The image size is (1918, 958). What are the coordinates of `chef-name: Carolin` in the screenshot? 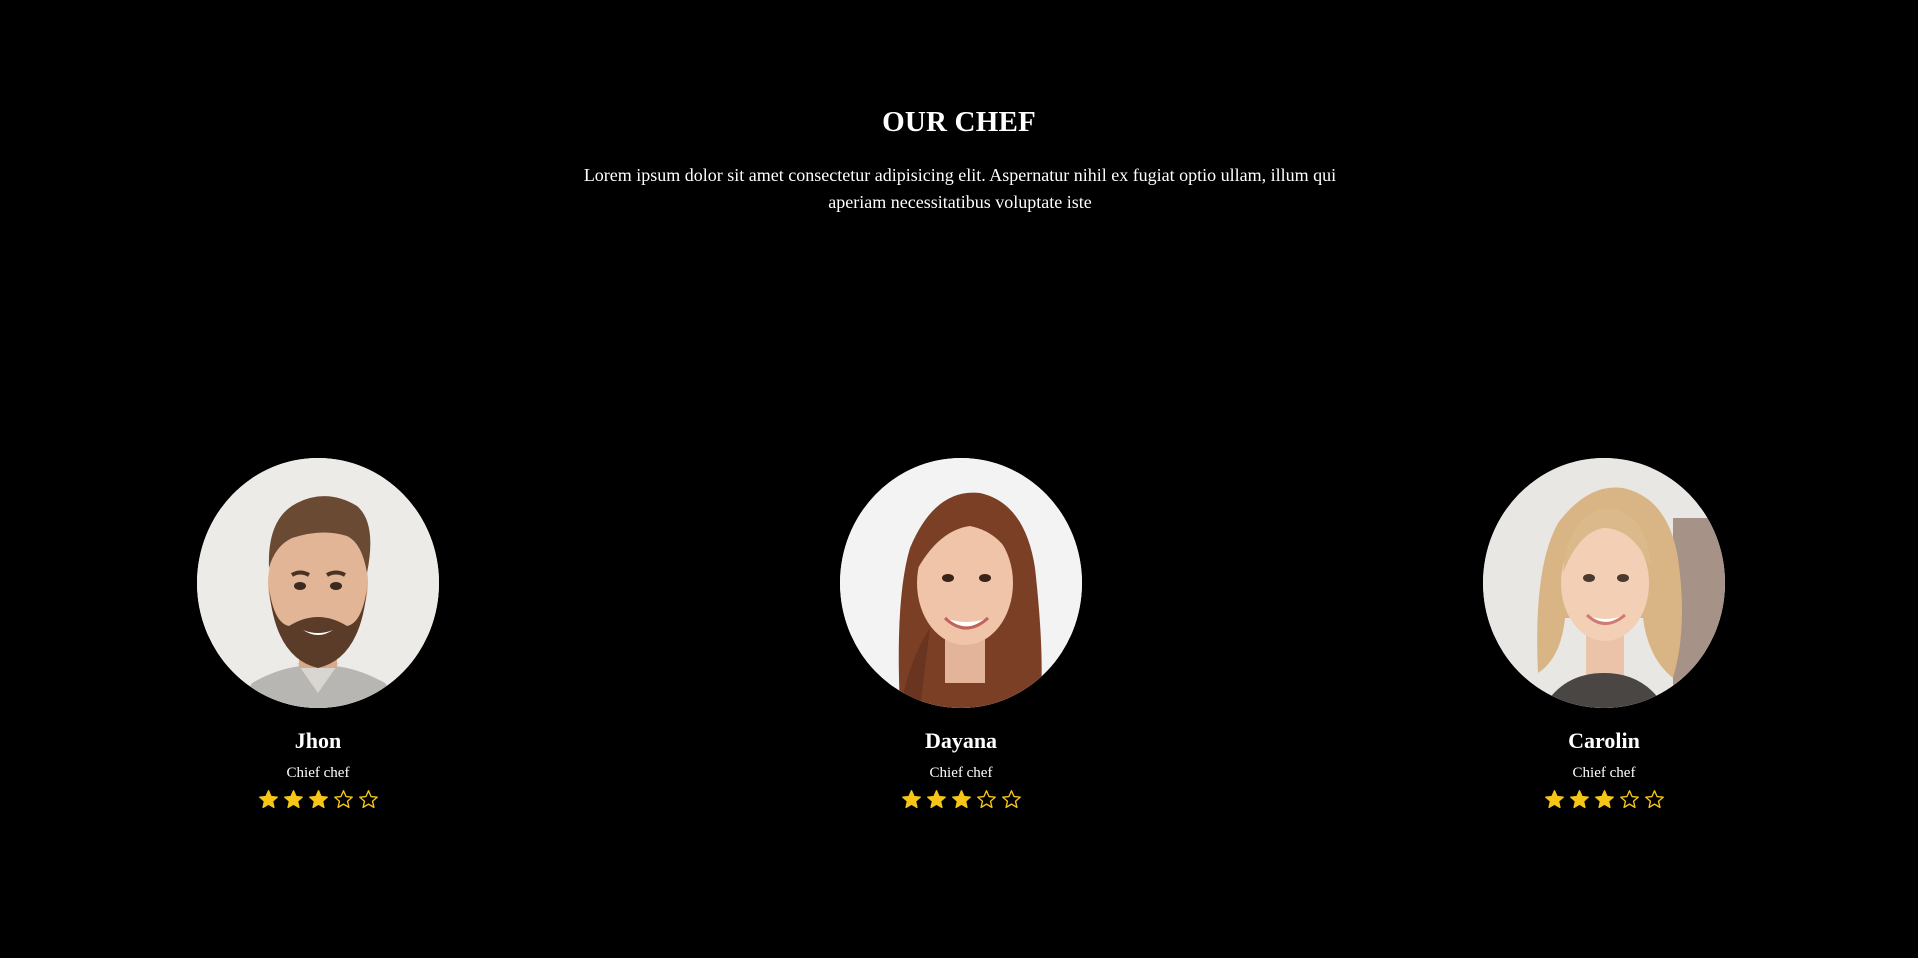 It's located at (1604, 740).